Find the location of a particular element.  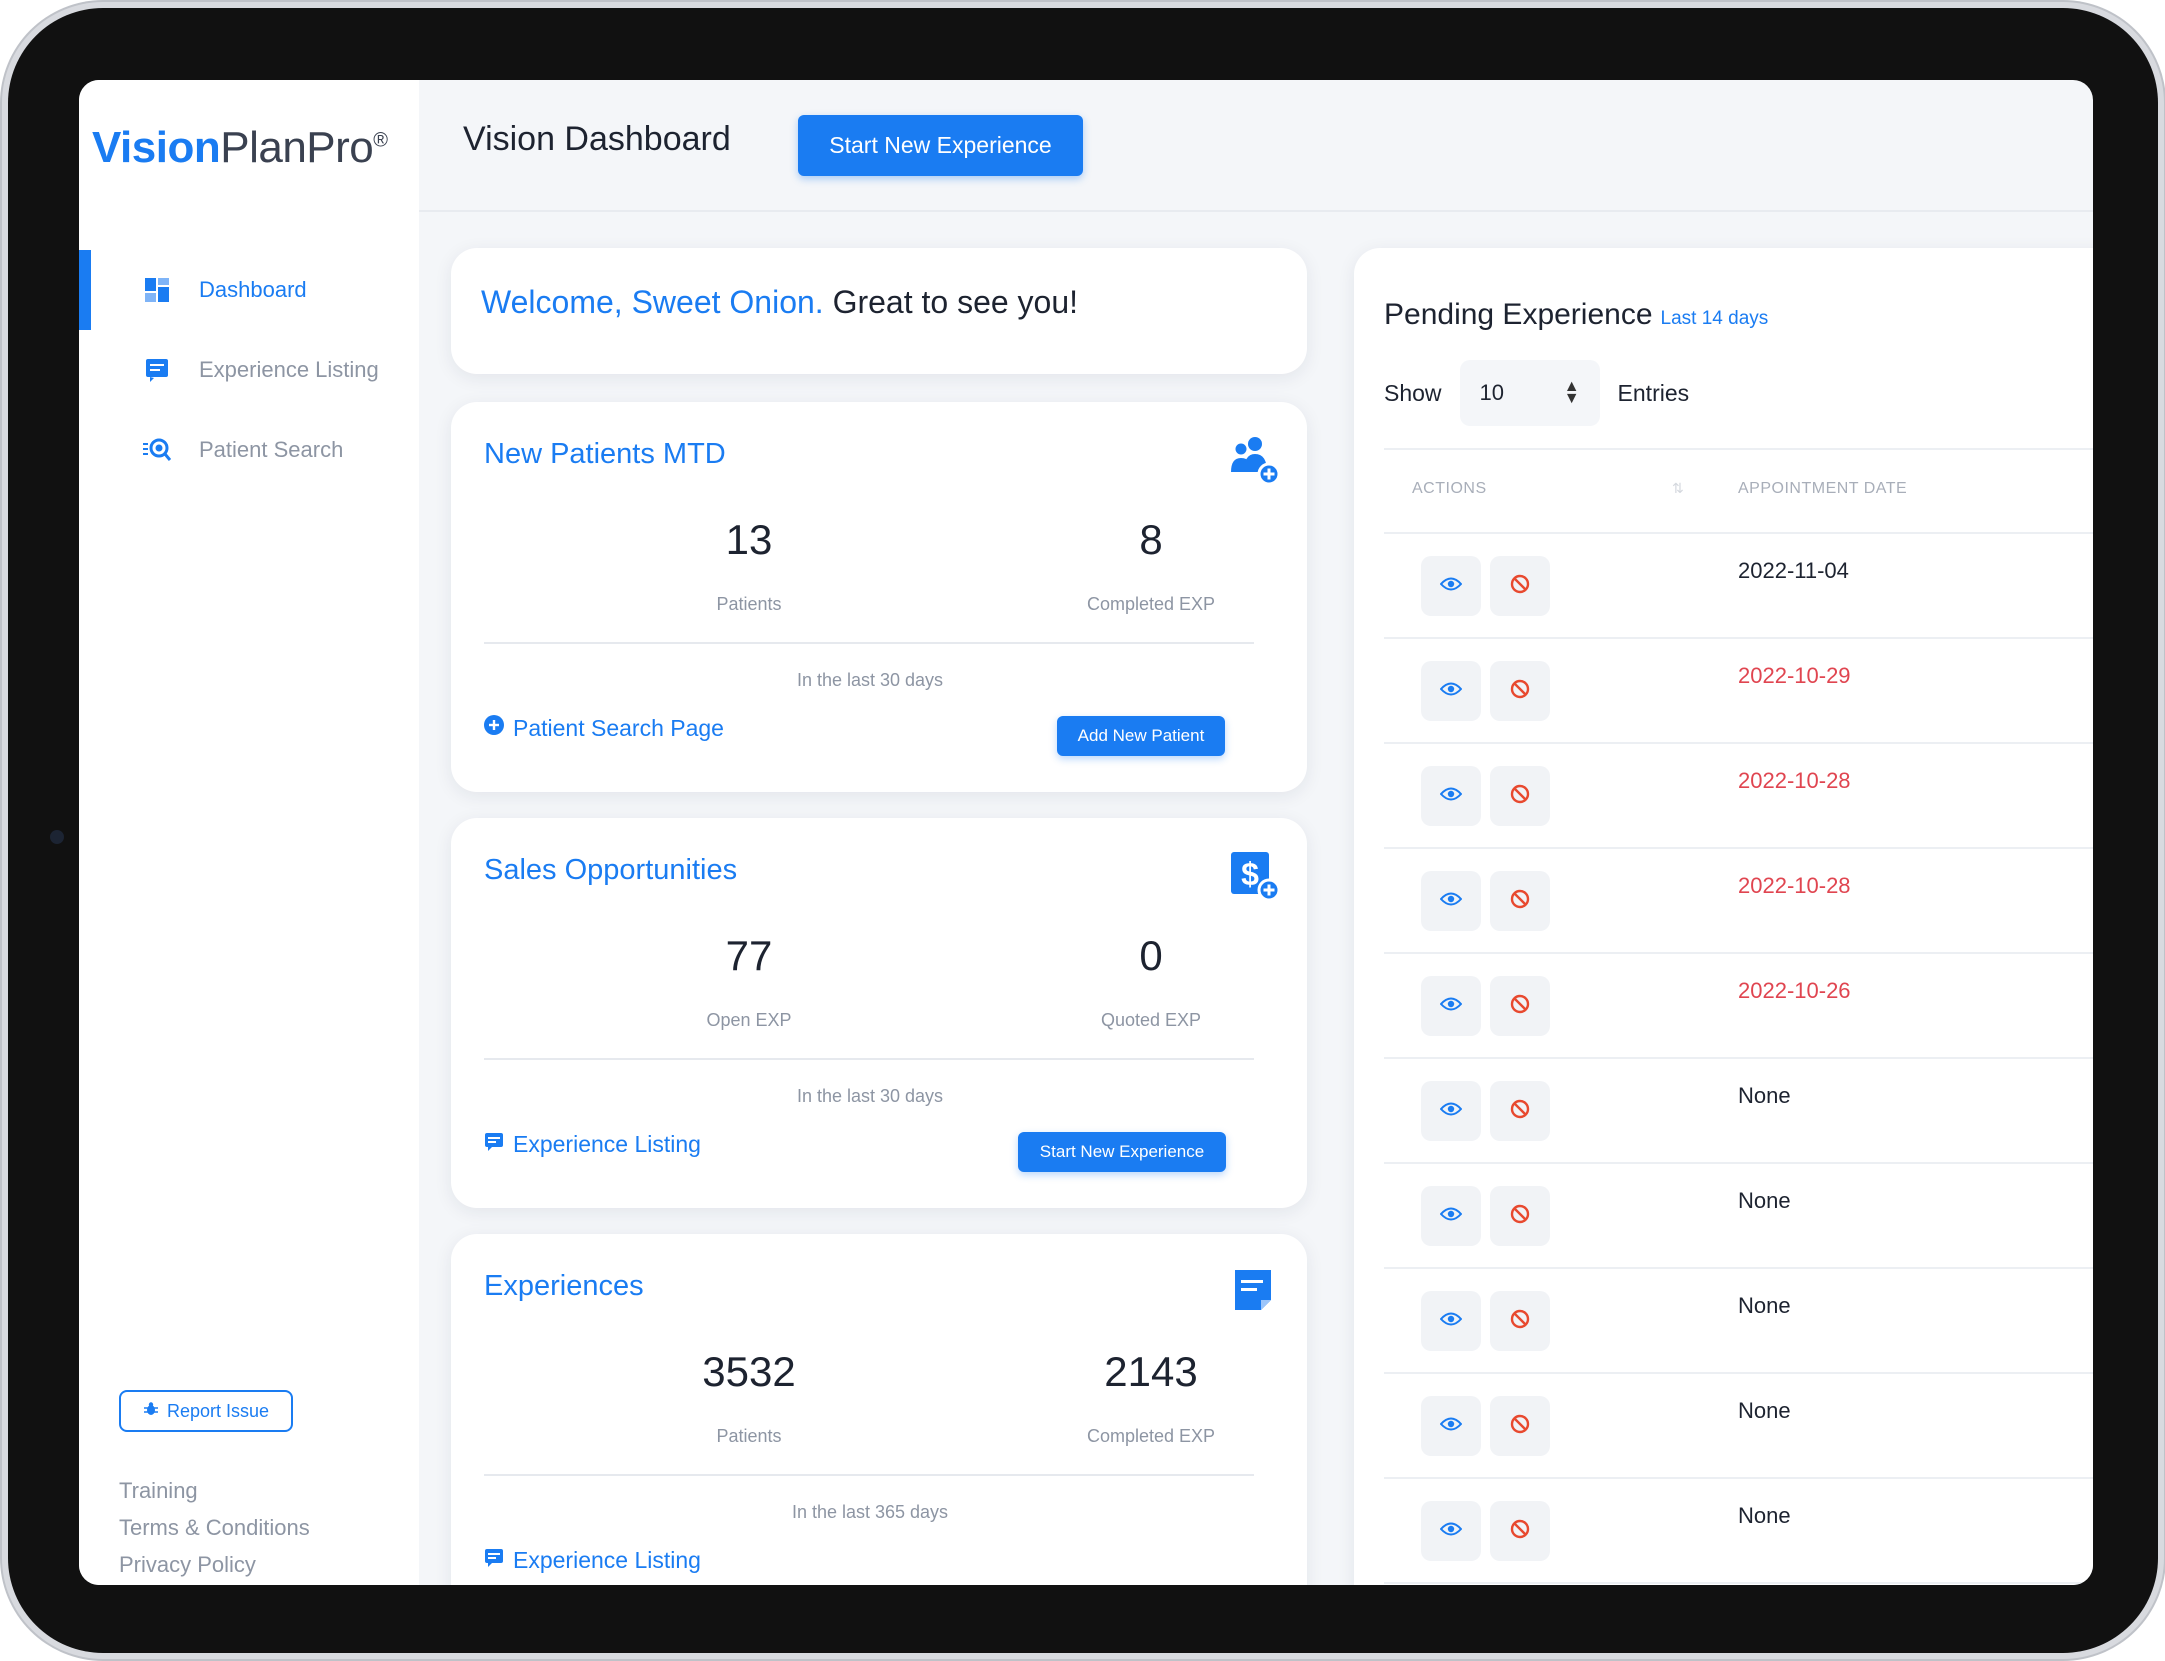

camera-dot is located at coordinates (57, 837).